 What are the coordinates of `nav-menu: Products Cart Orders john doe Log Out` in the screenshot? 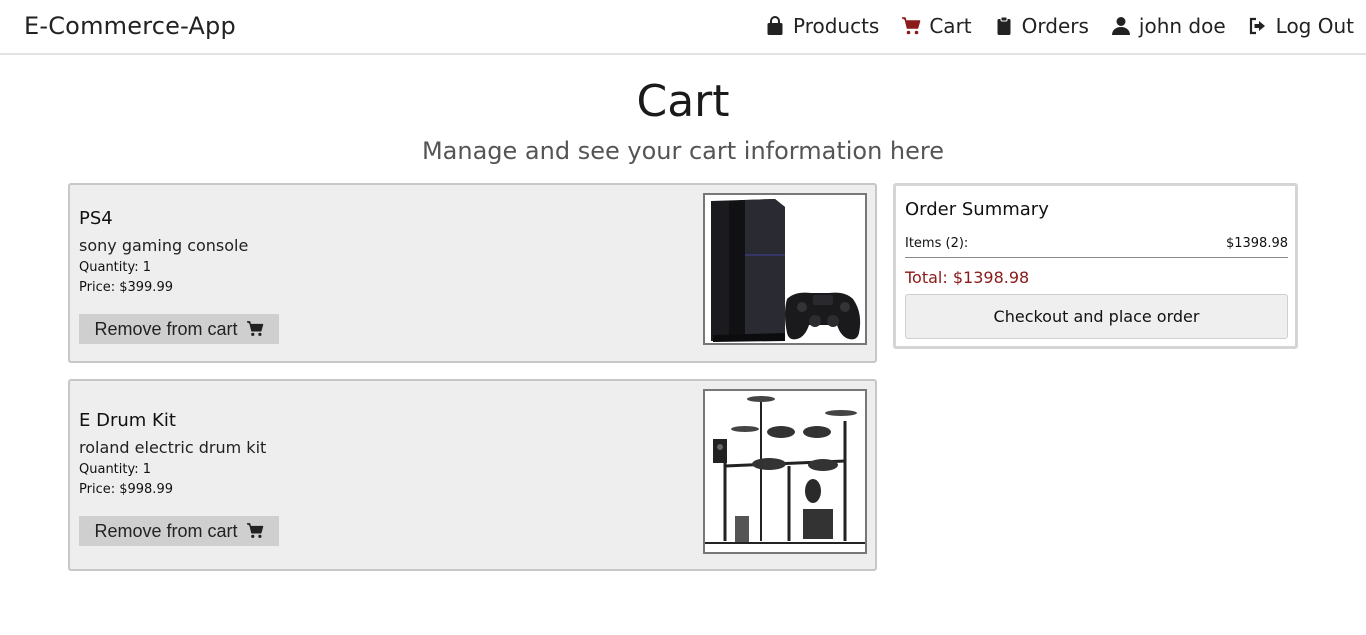 It's located at (1048, 26).